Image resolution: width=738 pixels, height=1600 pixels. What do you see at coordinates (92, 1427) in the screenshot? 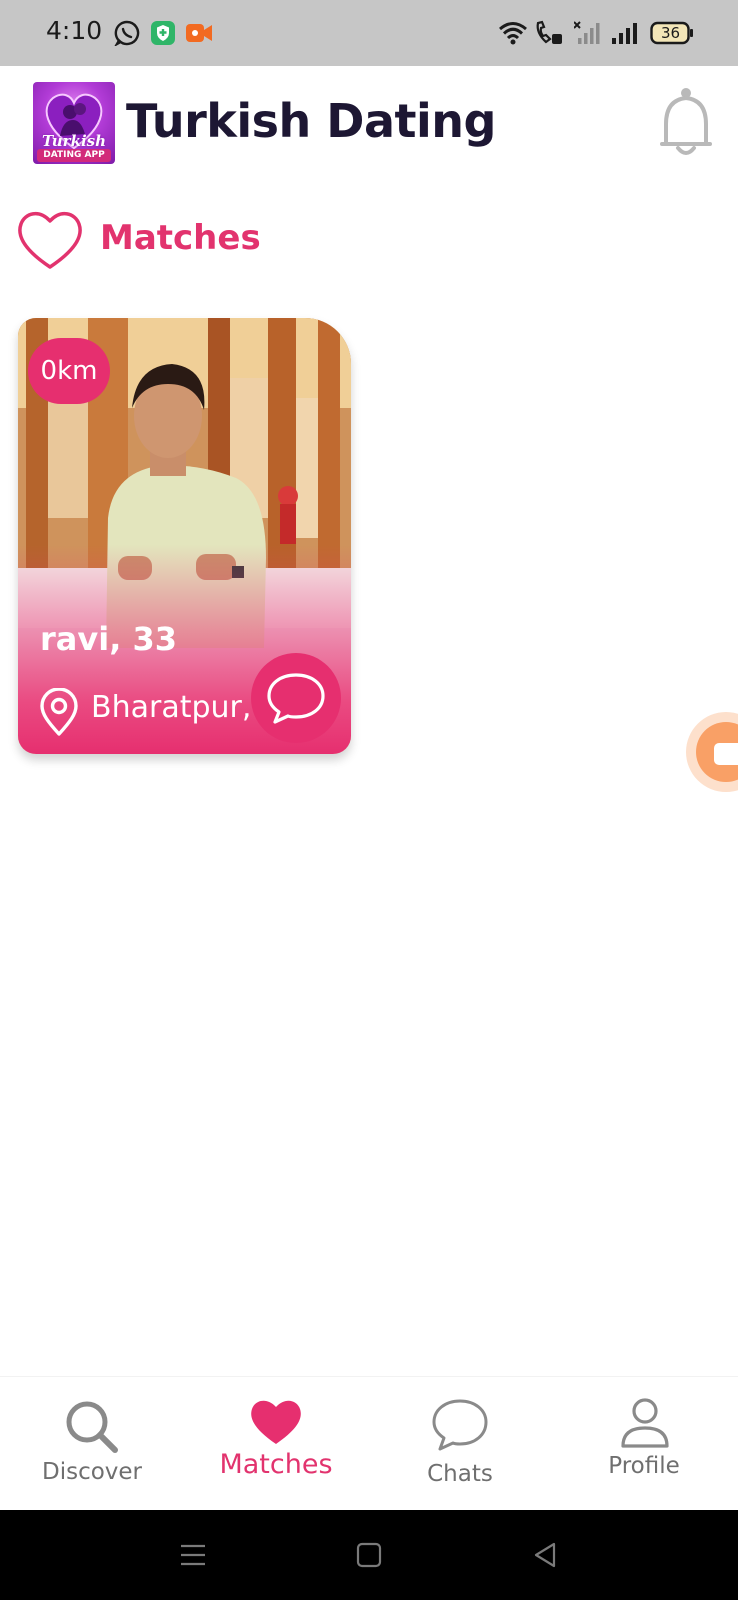
I see `search-icon` at bounding box center [92, 1427].